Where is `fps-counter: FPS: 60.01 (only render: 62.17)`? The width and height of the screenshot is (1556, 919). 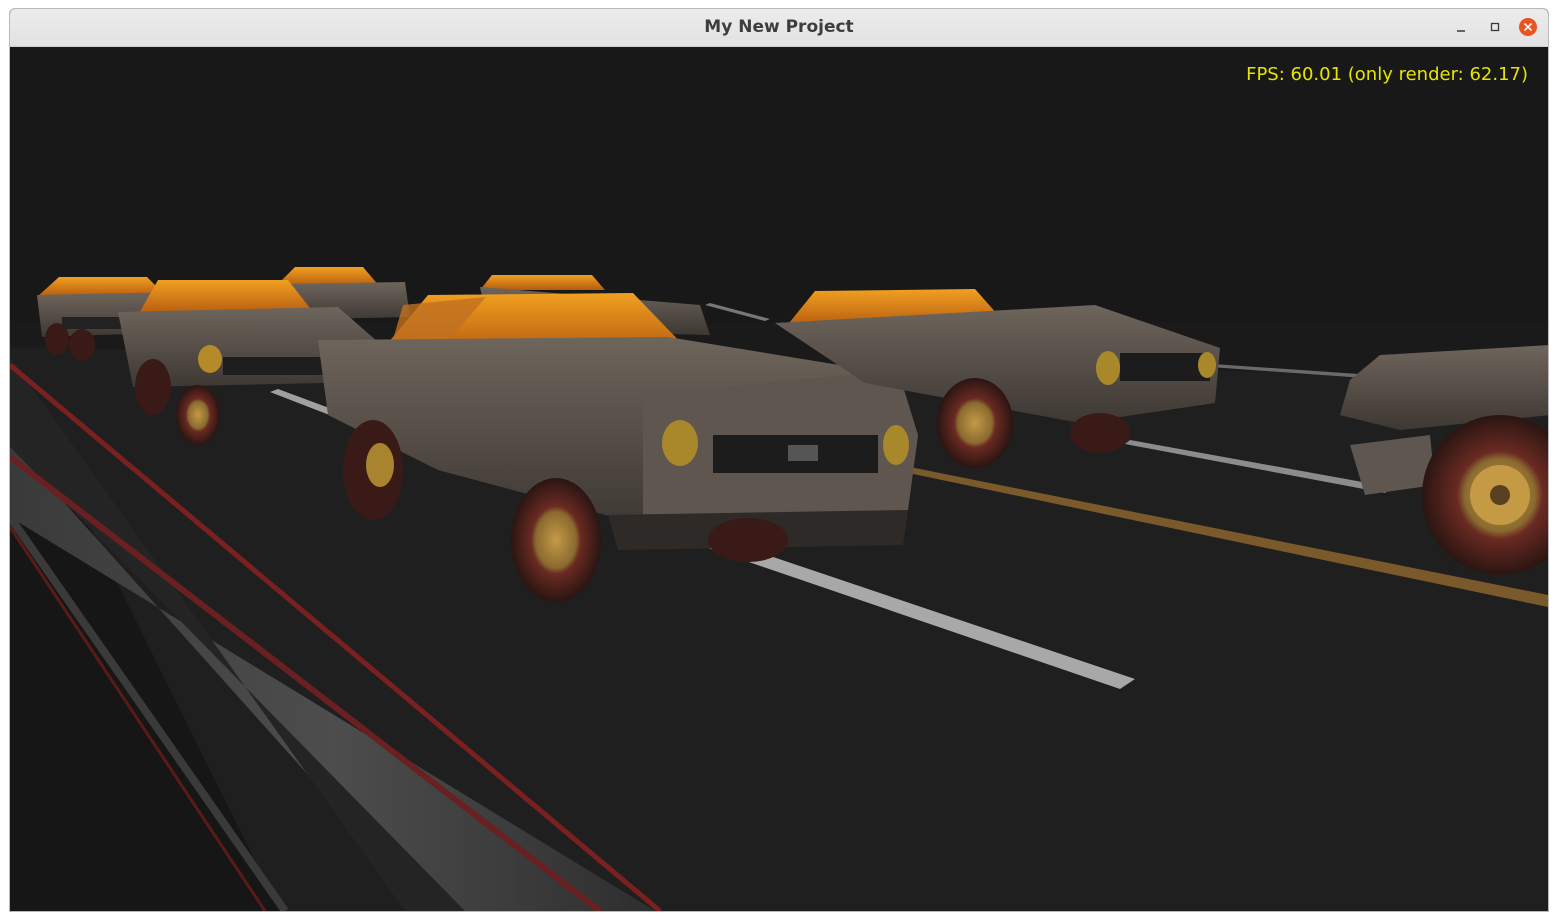 fps-counter: FPS: 60.01 (only render: 62.17) is located at coordinates (1387, 74).